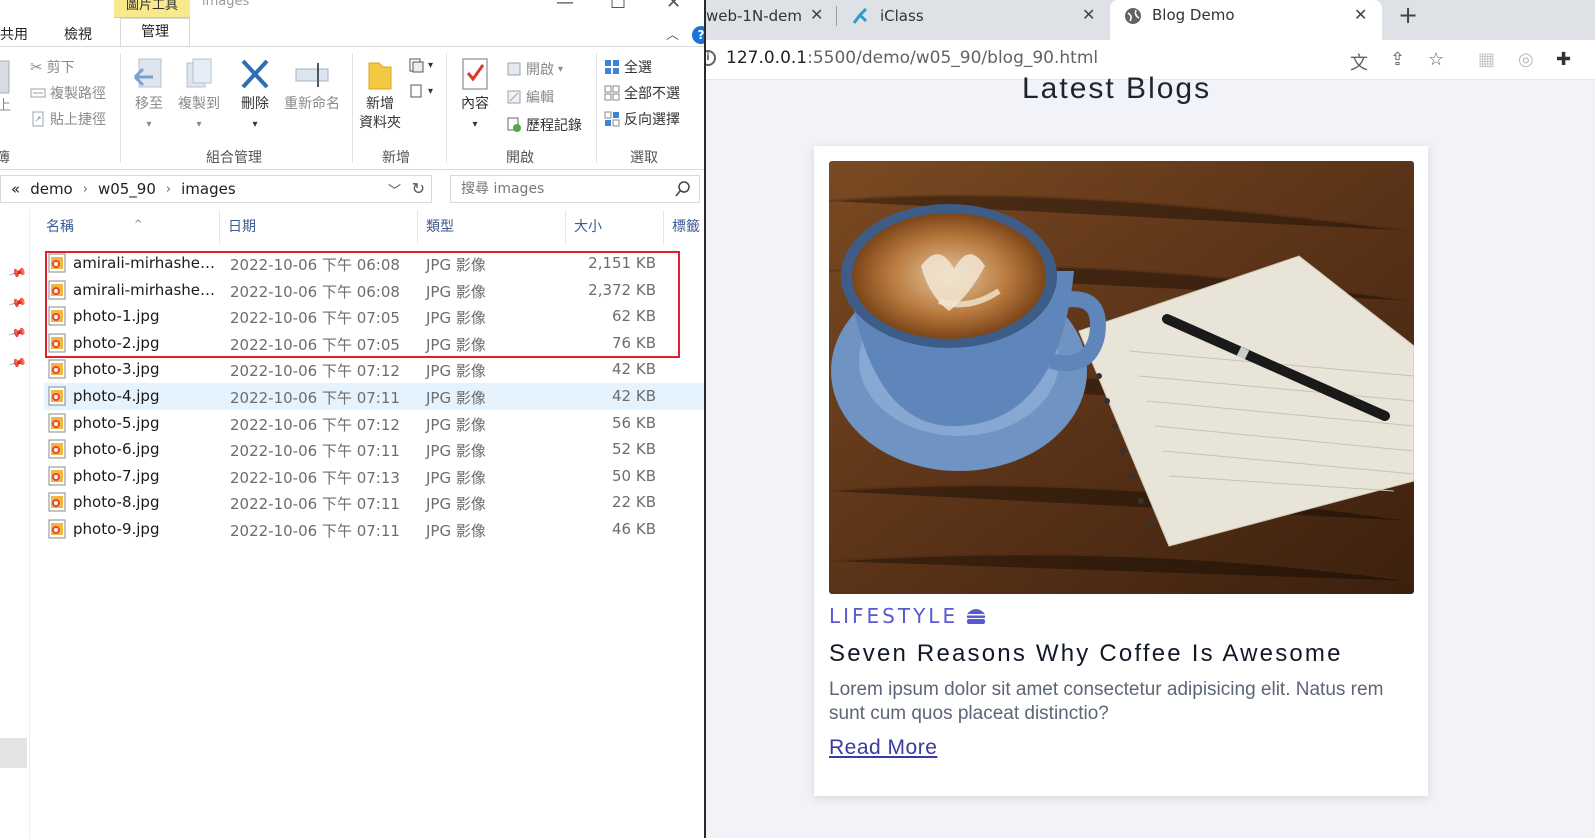 The width and height of the screenshot is (1595, 838). I want to click on file-name: photo-7.jpg, so click(116, 476).